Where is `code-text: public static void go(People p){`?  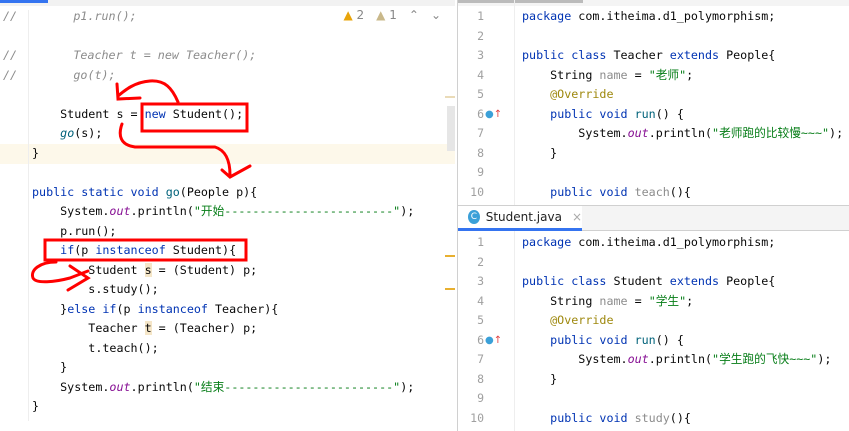 code-text: public static void go(People p){ is located at coordinates (144, 193).